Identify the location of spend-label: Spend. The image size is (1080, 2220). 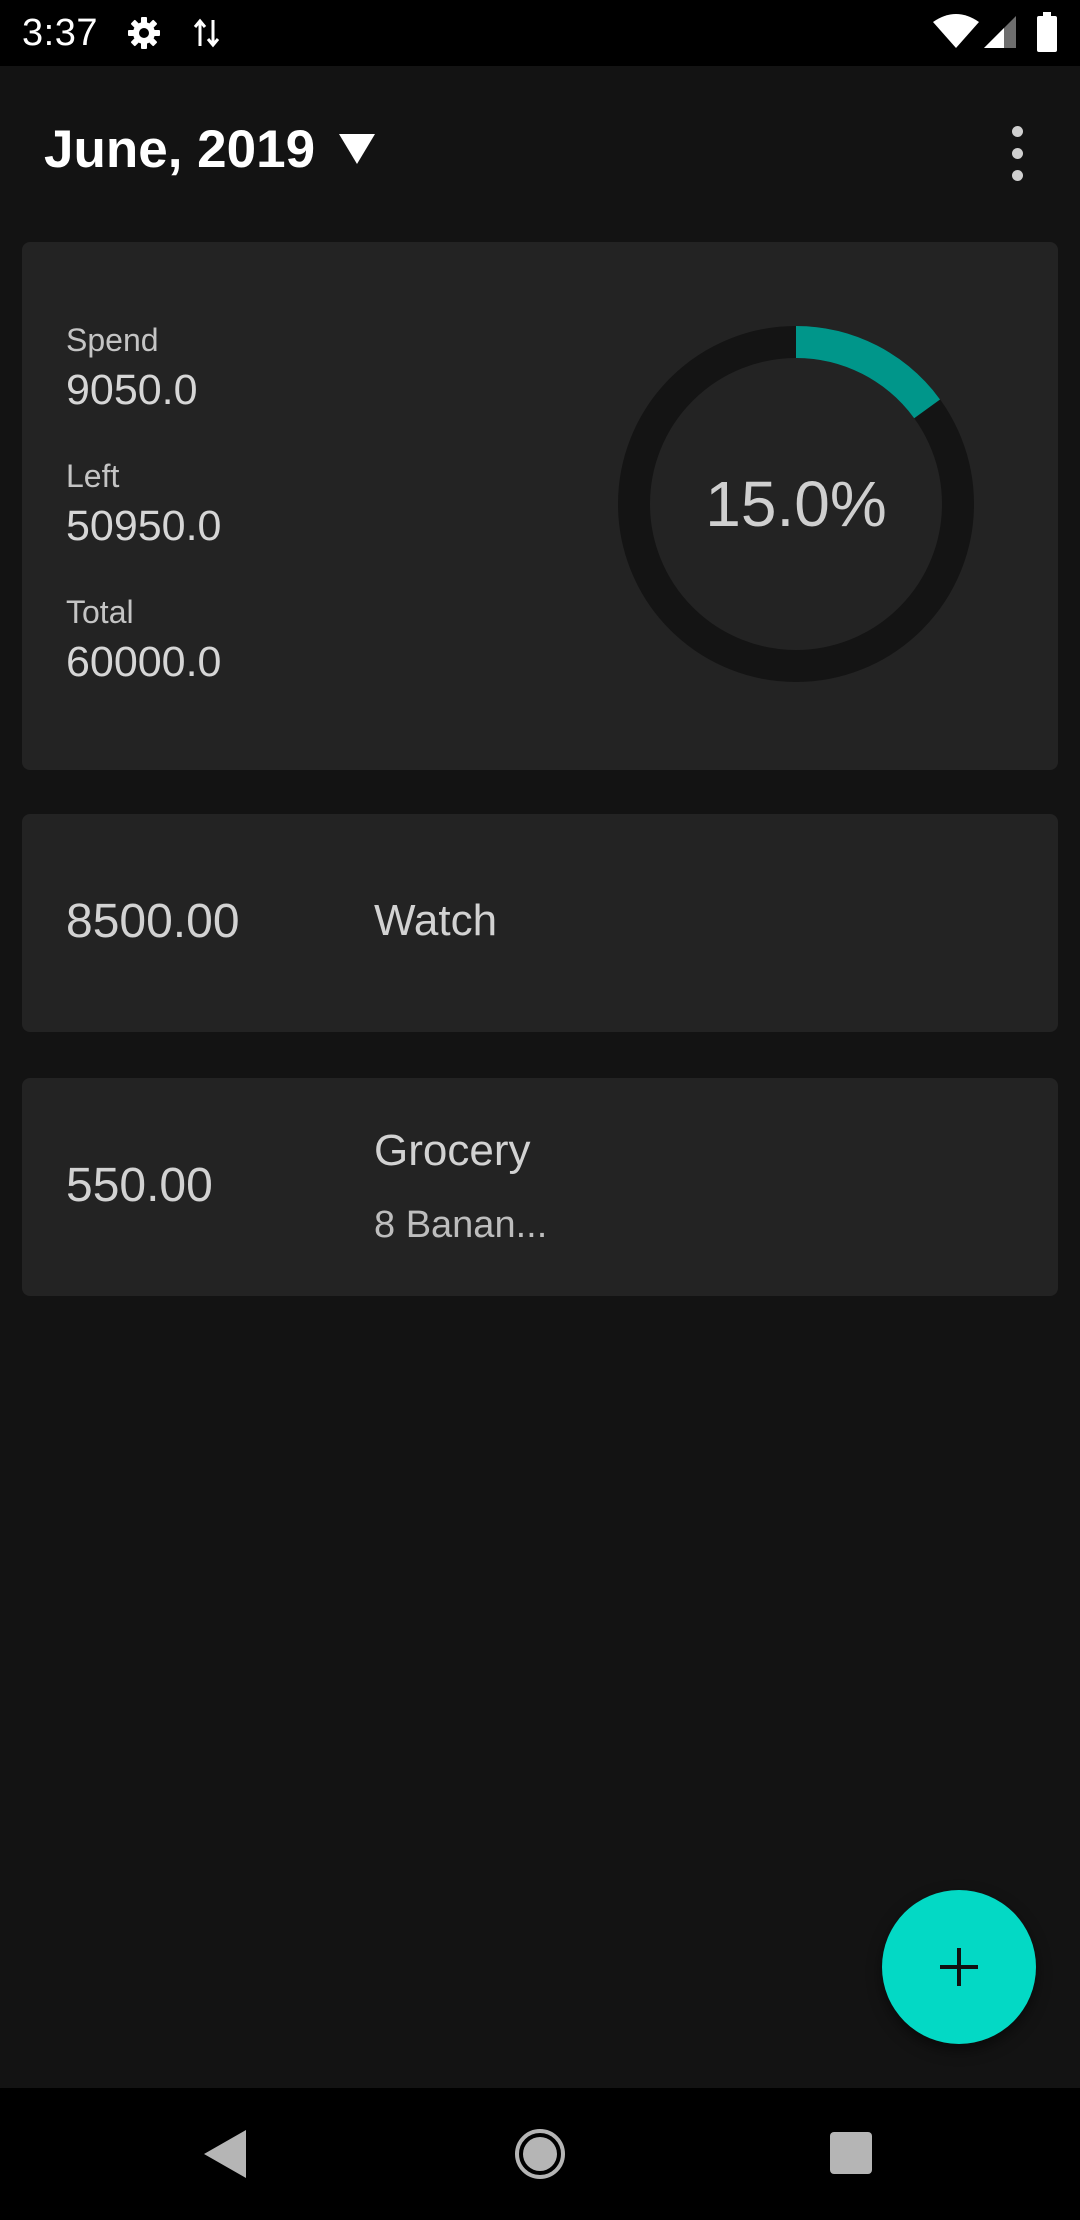
(112, 340).